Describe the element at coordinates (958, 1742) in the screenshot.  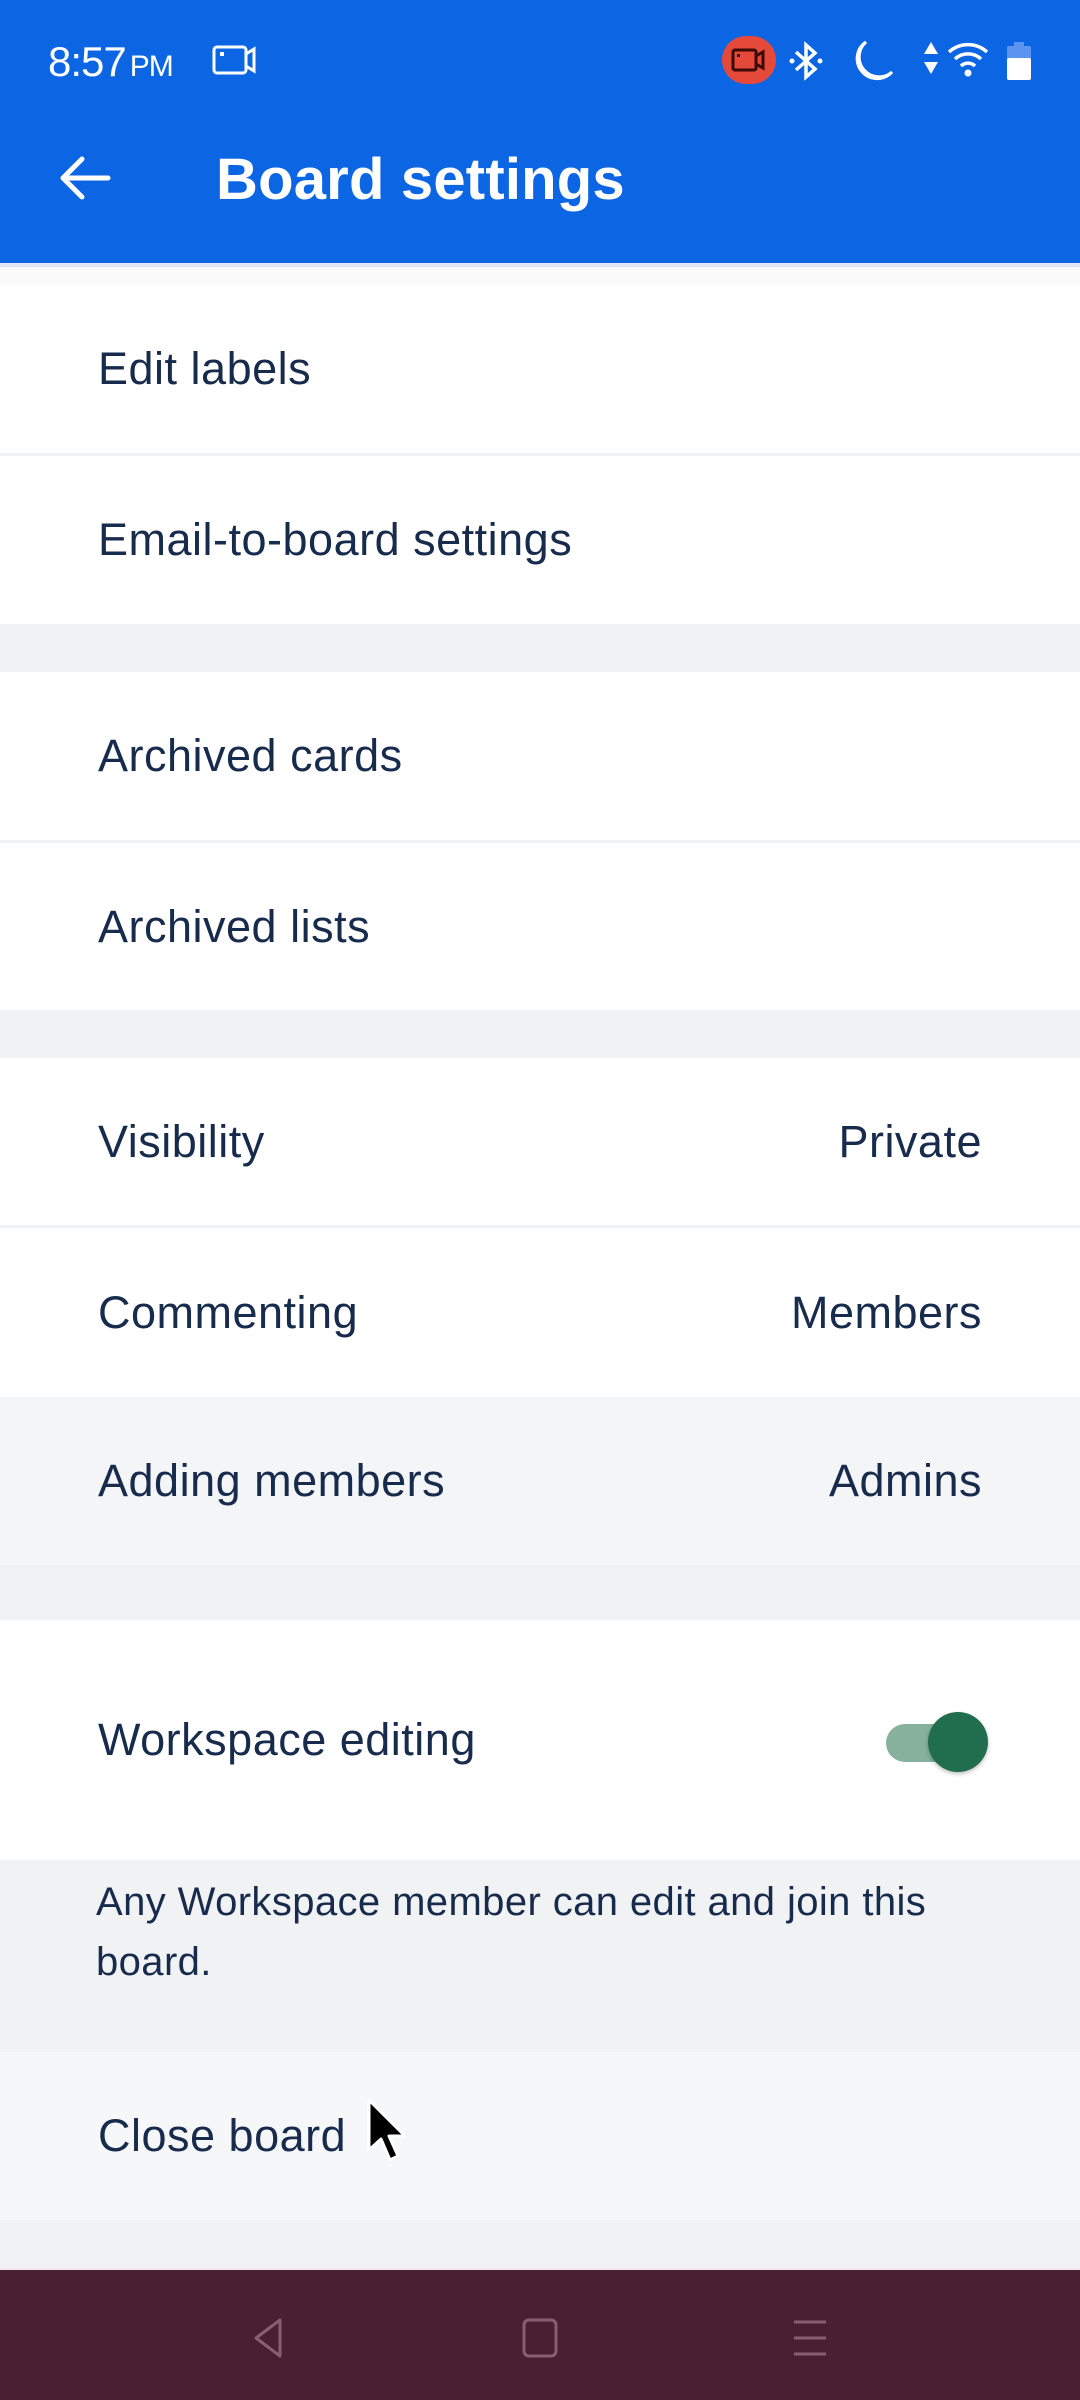
I see `toggle-thumb` at that location.